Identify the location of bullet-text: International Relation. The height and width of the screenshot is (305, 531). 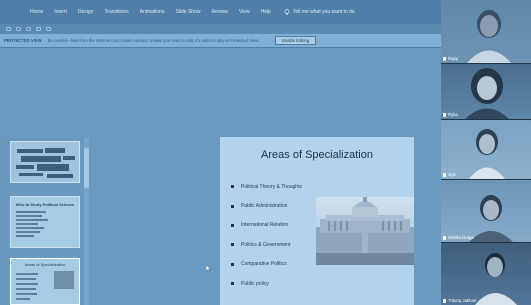
(265, 225).